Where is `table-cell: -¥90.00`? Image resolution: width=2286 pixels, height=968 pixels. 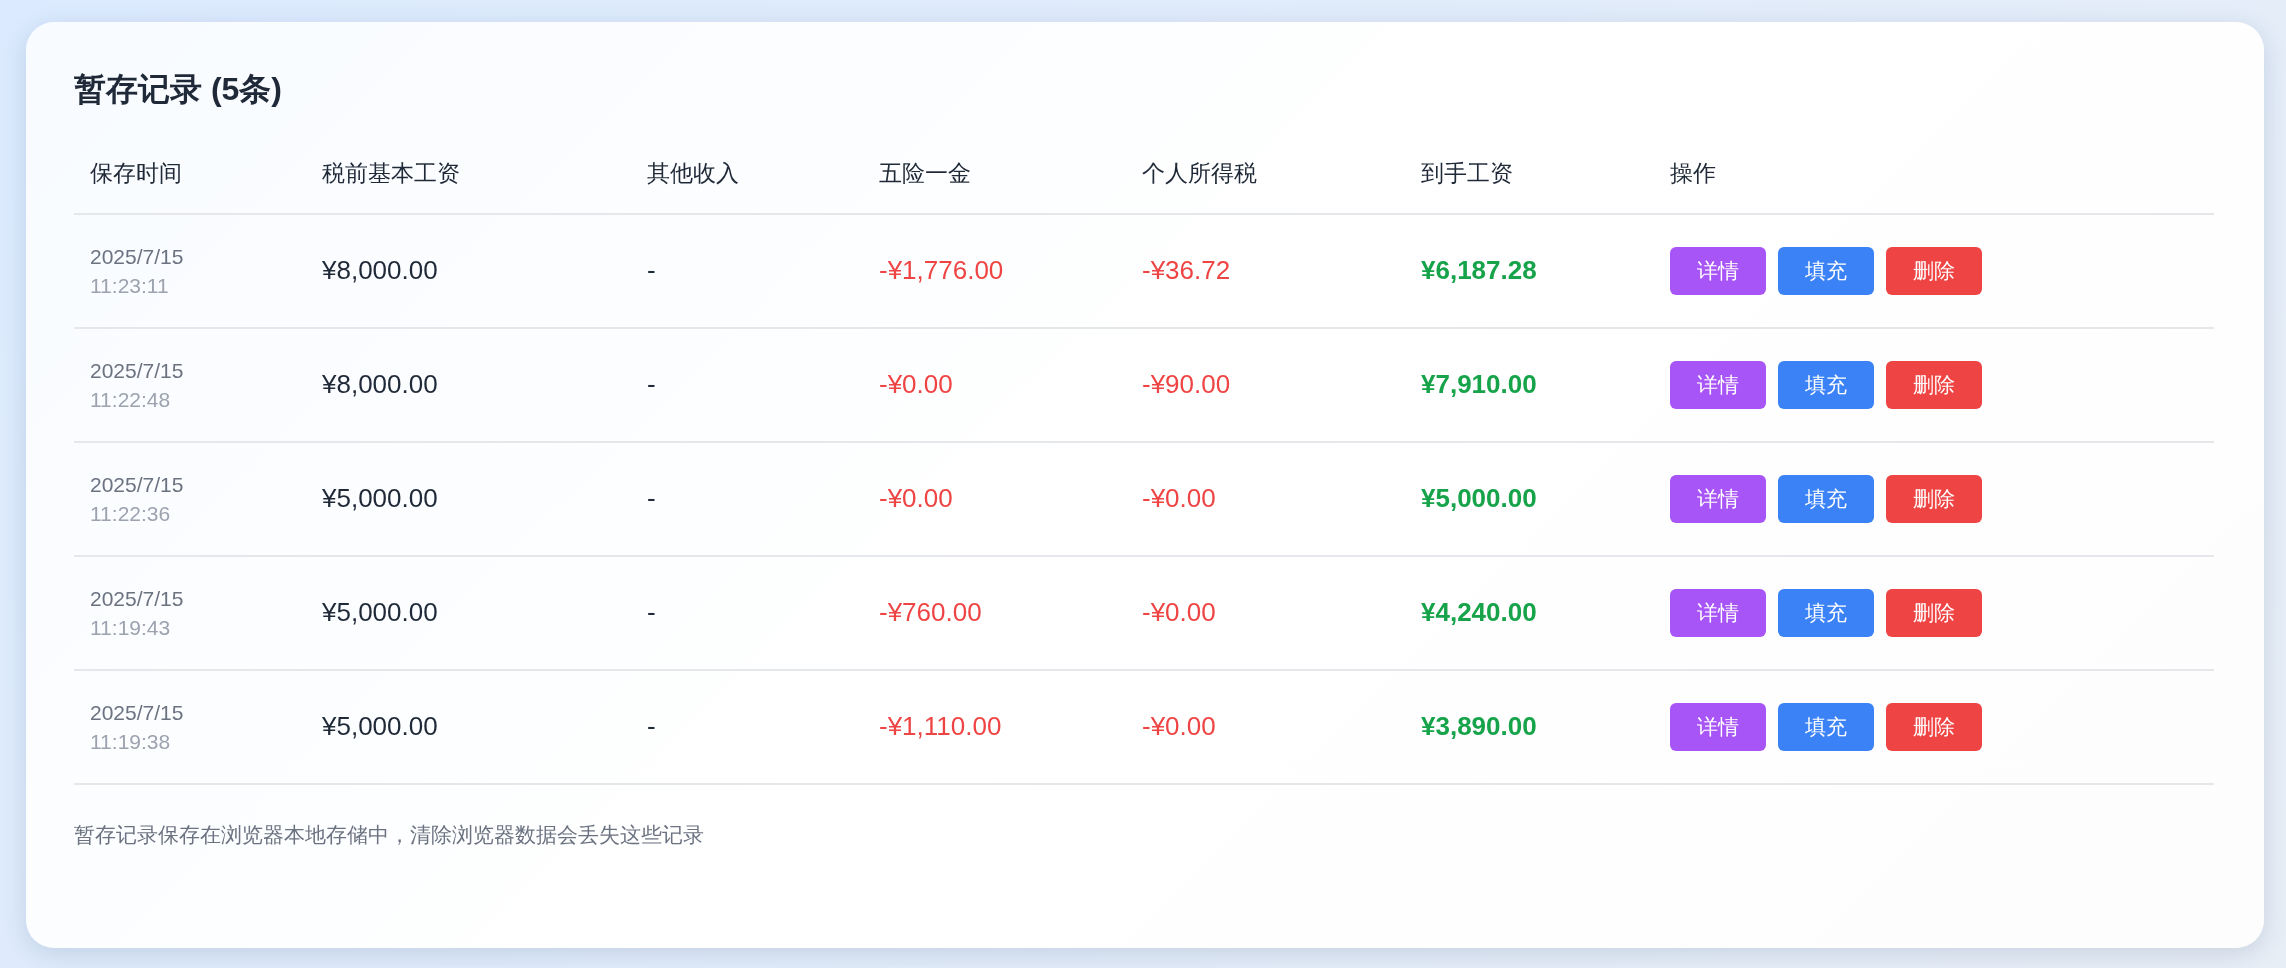
table-cell: -¥90.00 is located at coordinates (1186, 384).